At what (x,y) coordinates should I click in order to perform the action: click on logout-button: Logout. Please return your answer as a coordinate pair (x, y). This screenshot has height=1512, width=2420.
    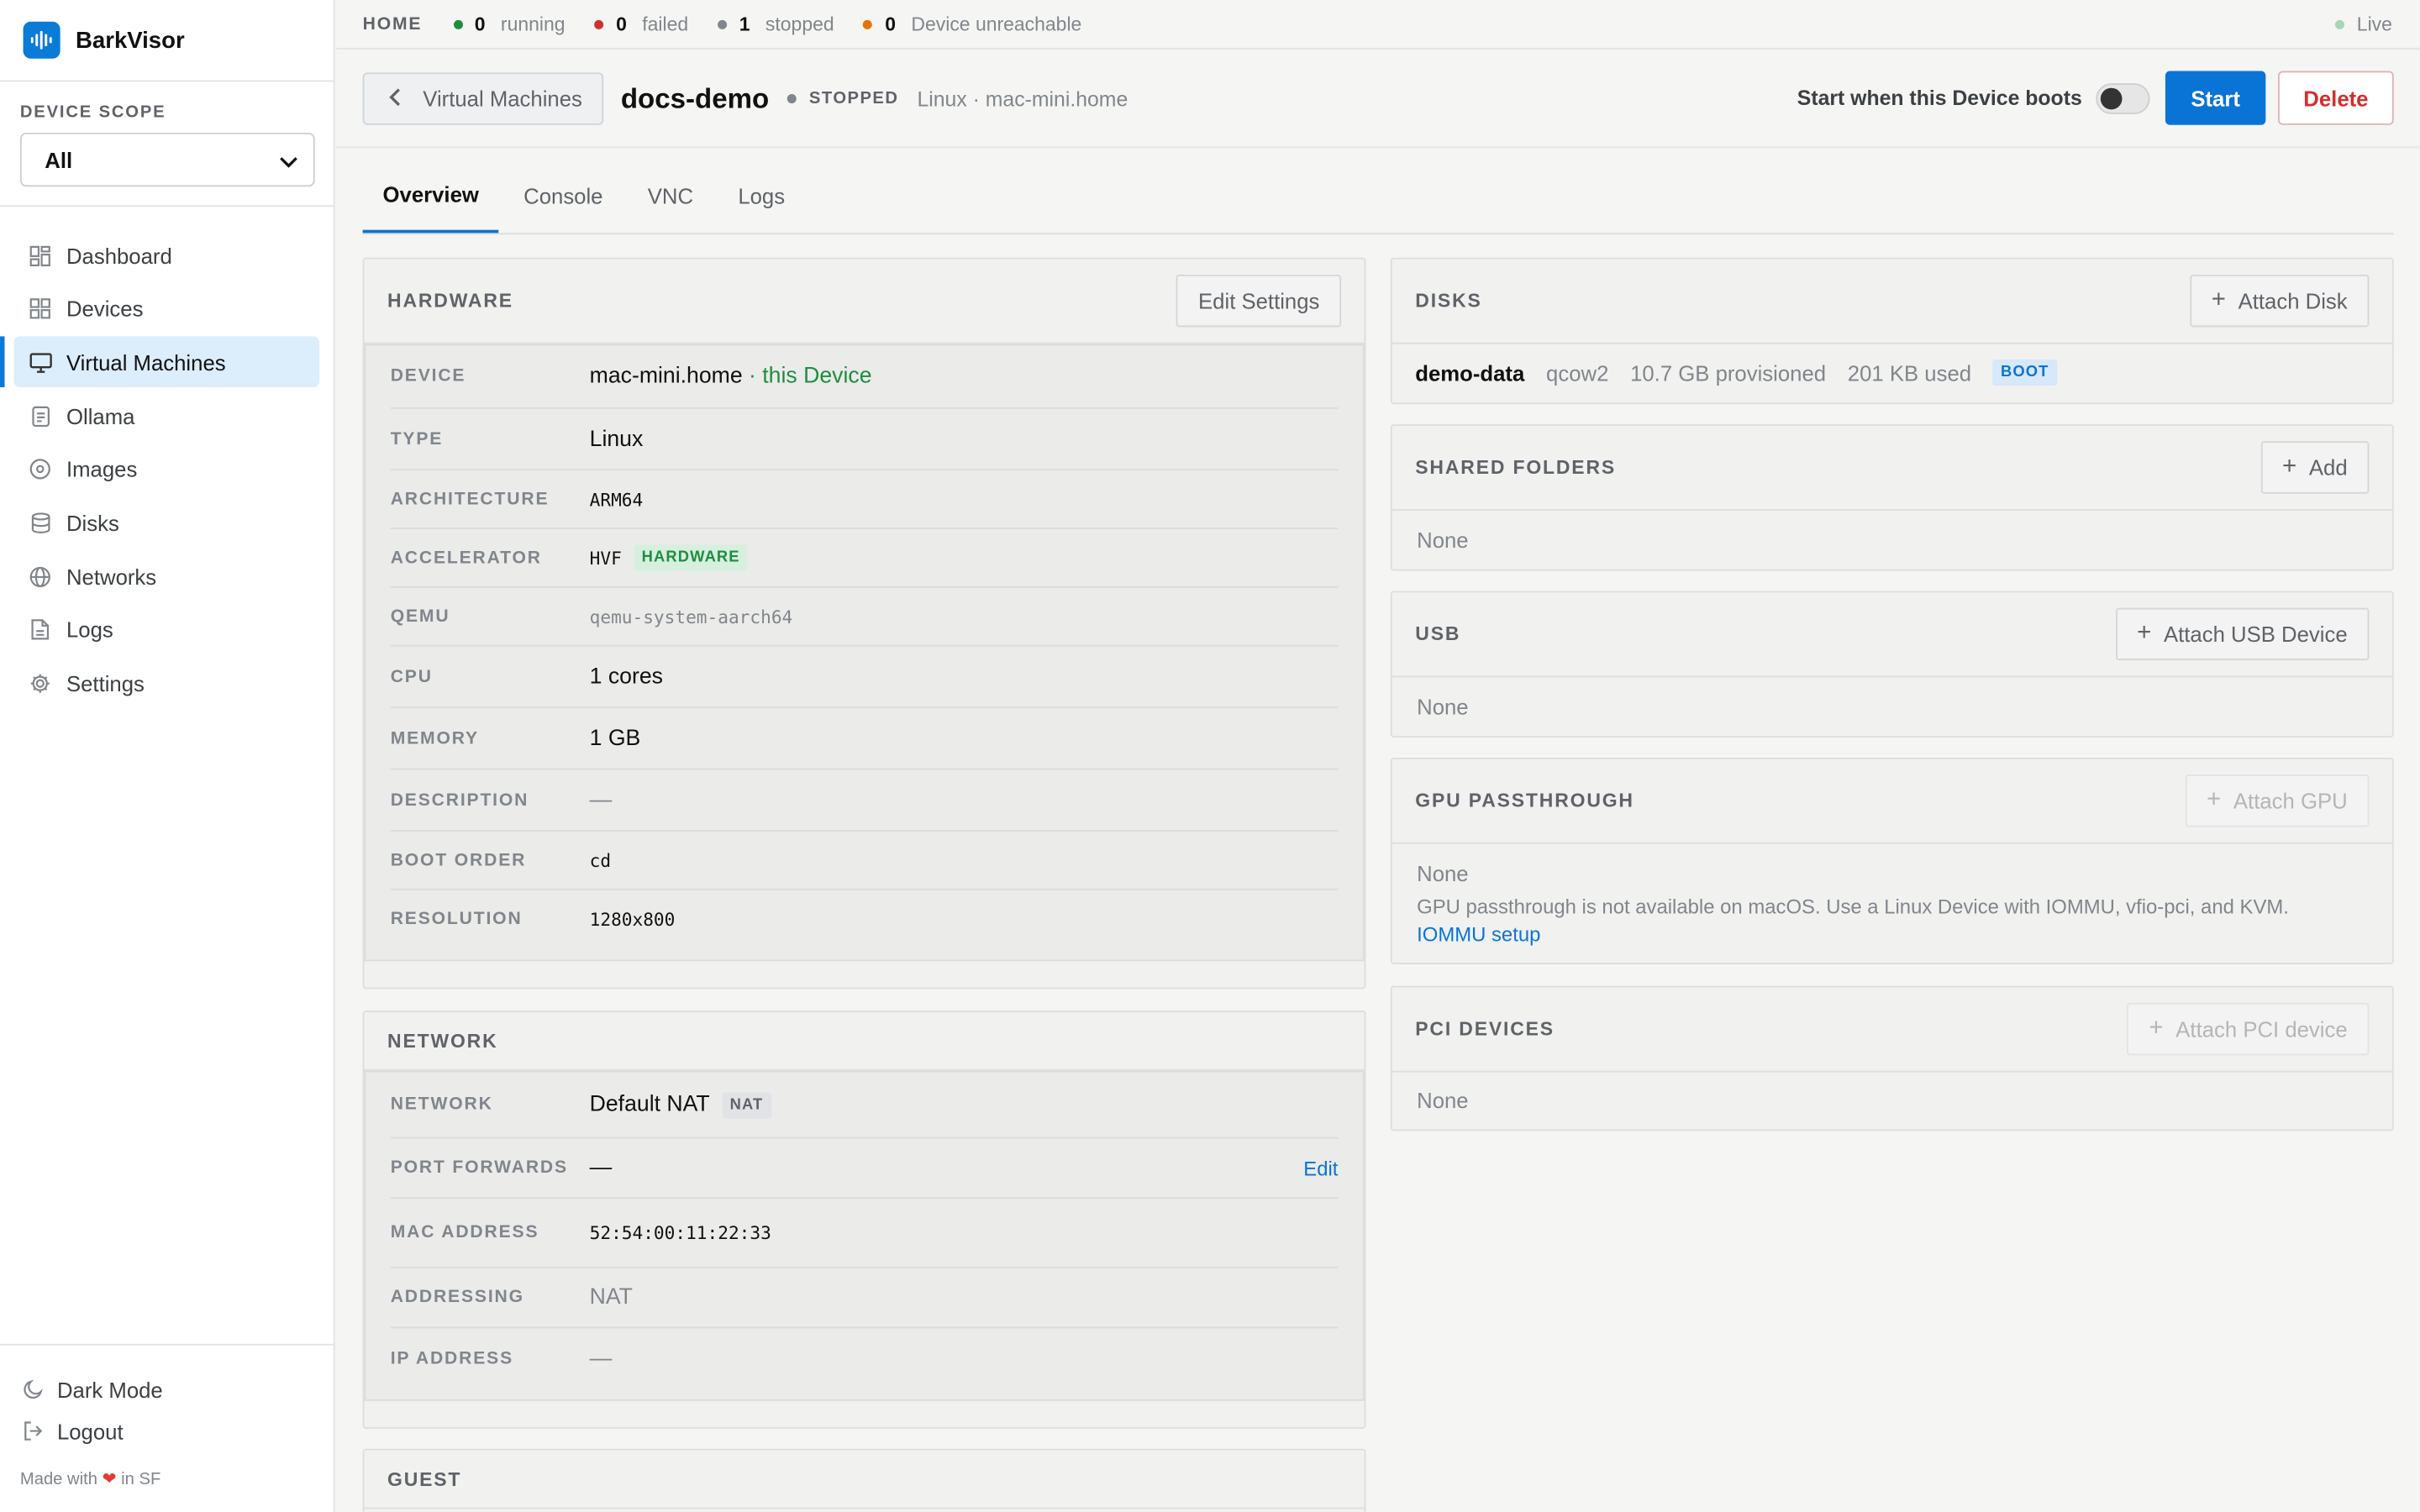
    Looking at the image, I should click on (177, 1431).